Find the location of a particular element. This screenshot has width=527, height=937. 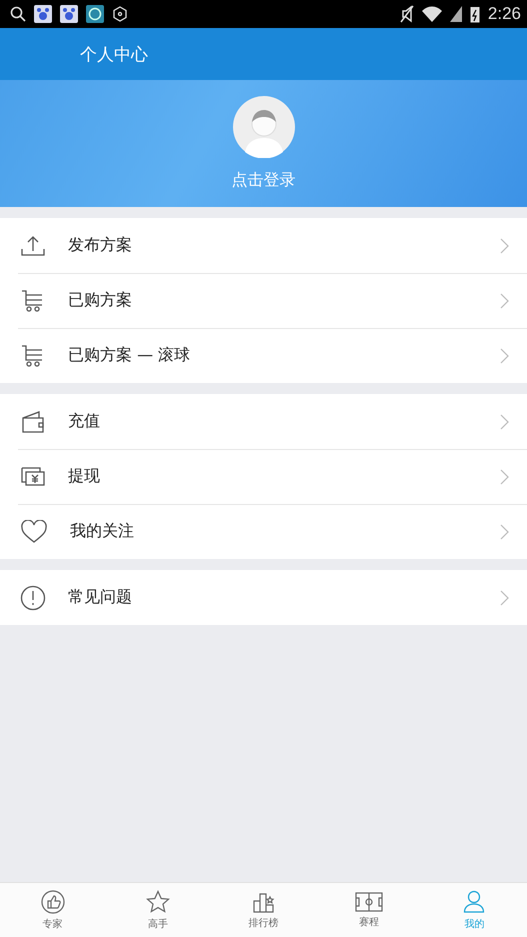

menu-item: 已购方案 is located at coordinates (263, 300).